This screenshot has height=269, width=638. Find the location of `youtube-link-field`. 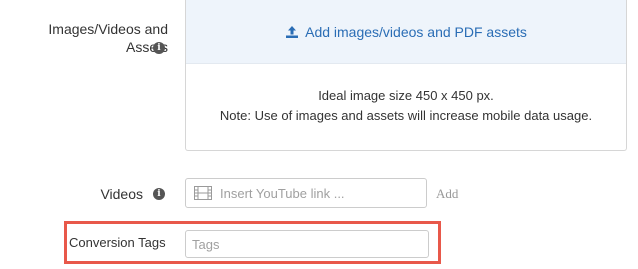

youtube-link-field is located at coordinates (306, 193).